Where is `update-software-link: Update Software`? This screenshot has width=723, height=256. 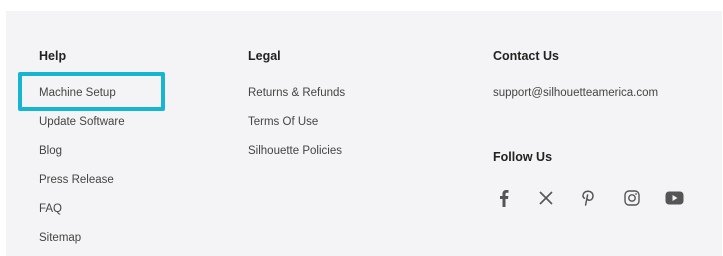 update-software-link: Update Software is located at coordinates (82, 122).